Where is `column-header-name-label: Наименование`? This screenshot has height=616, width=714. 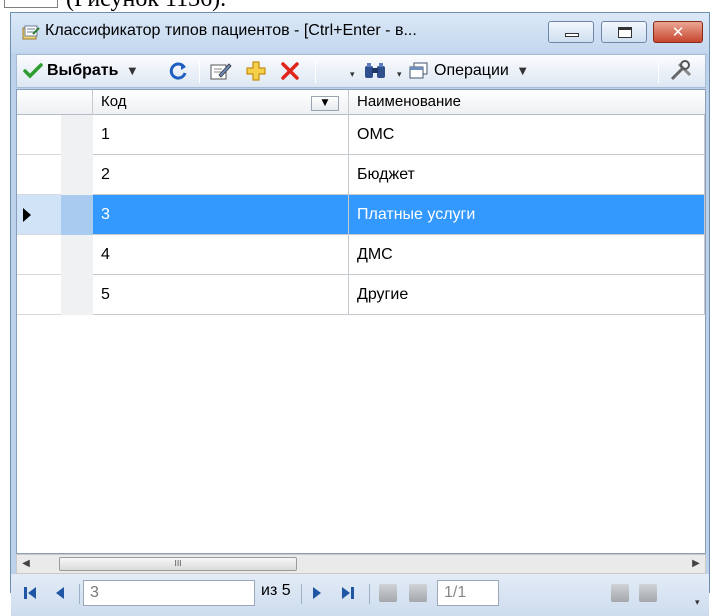 column-header-name-label: Наименование is located at coordinates (409, 101).